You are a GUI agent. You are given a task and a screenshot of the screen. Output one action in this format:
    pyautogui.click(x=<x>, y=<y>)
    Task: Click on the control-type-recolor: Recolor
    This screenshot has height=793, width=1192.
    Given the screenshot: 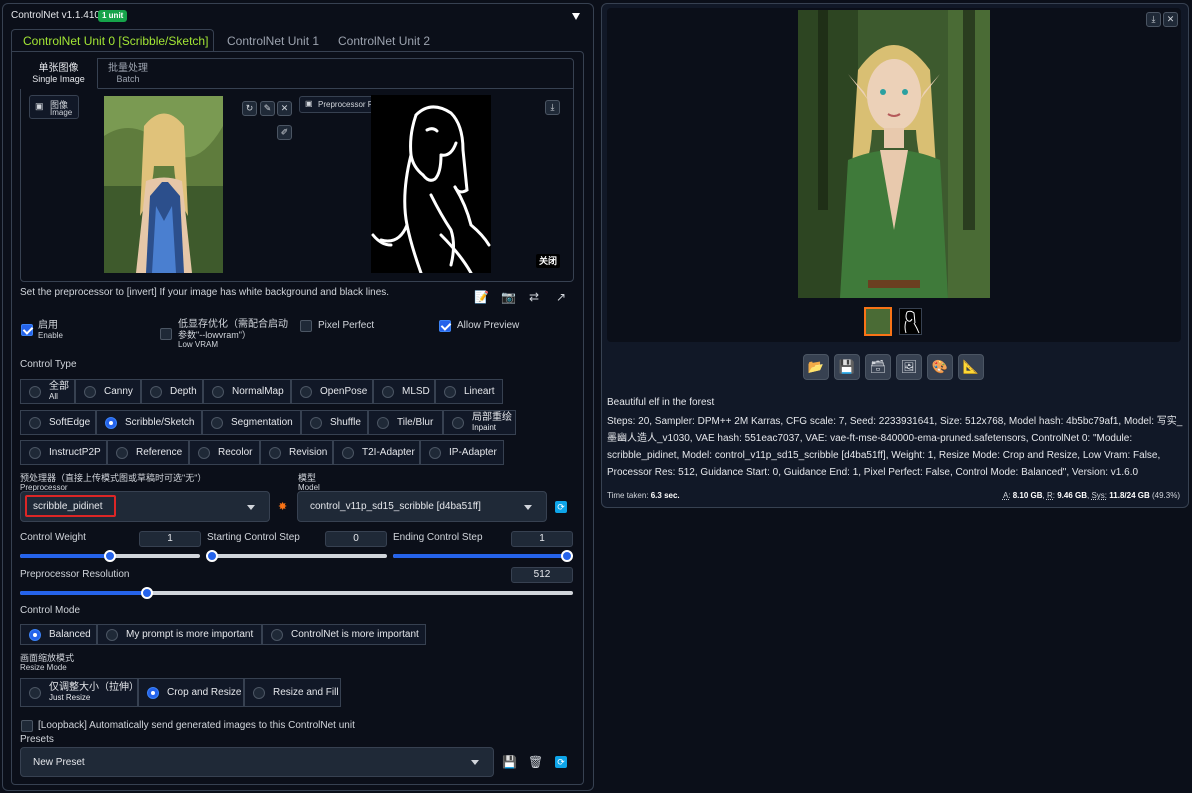 What is the action you would take?
    pyautogui.click(x=224, y=452)
    